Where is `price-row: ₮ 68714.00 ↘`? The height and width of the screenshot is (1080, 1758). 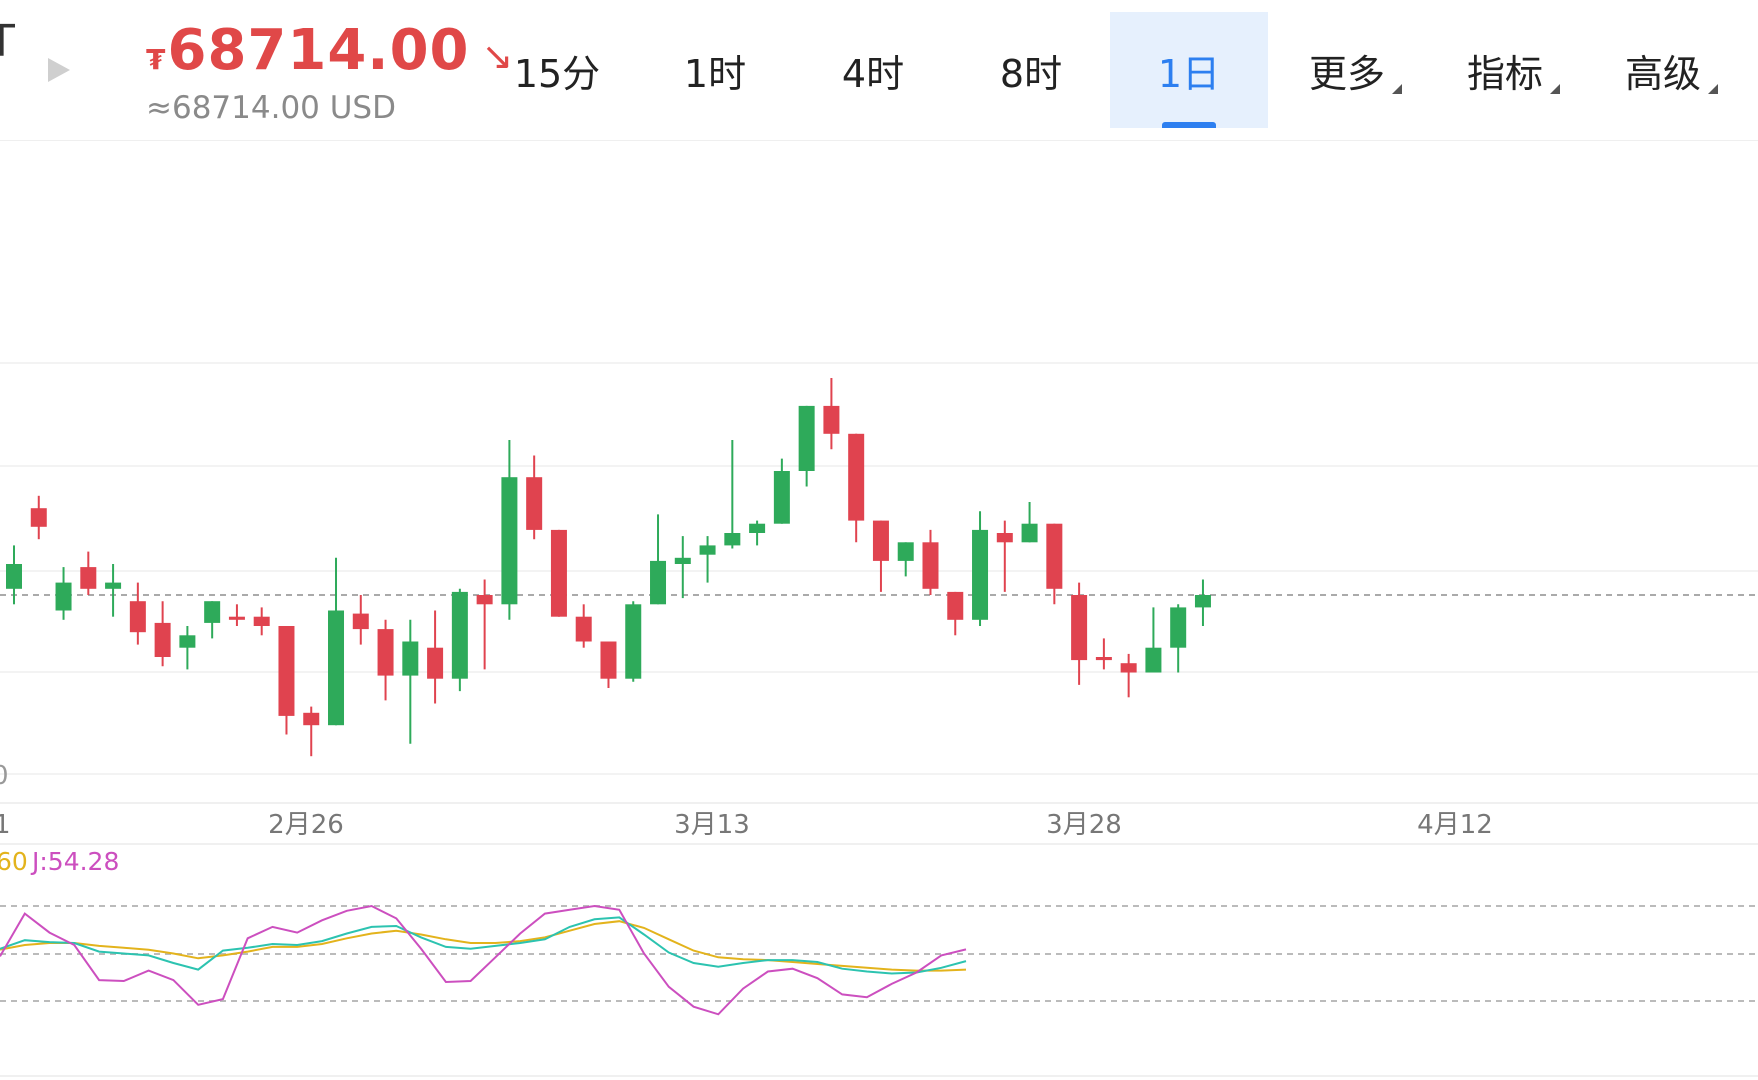 price-row: ₮ 68714.00 ↘ is located at coordinates (329, 50).